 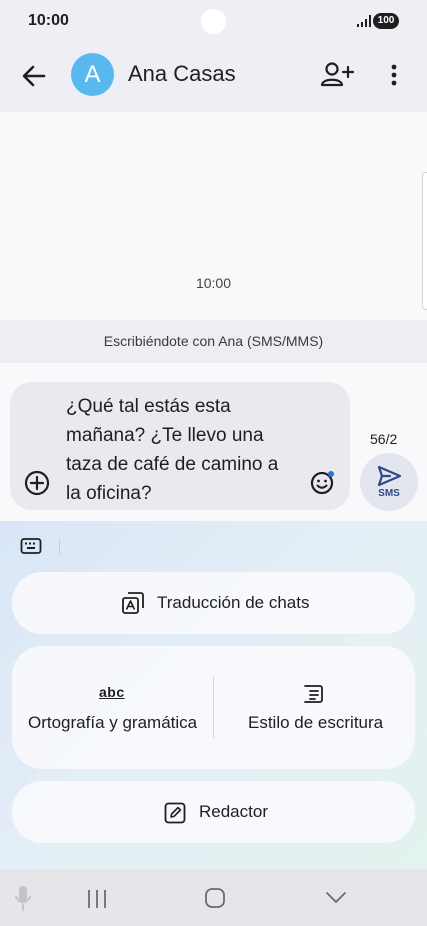 What do you see at coordinates (97, 899) in the screenshot?
I see `recents-icon` at bounding box center [97, 899].